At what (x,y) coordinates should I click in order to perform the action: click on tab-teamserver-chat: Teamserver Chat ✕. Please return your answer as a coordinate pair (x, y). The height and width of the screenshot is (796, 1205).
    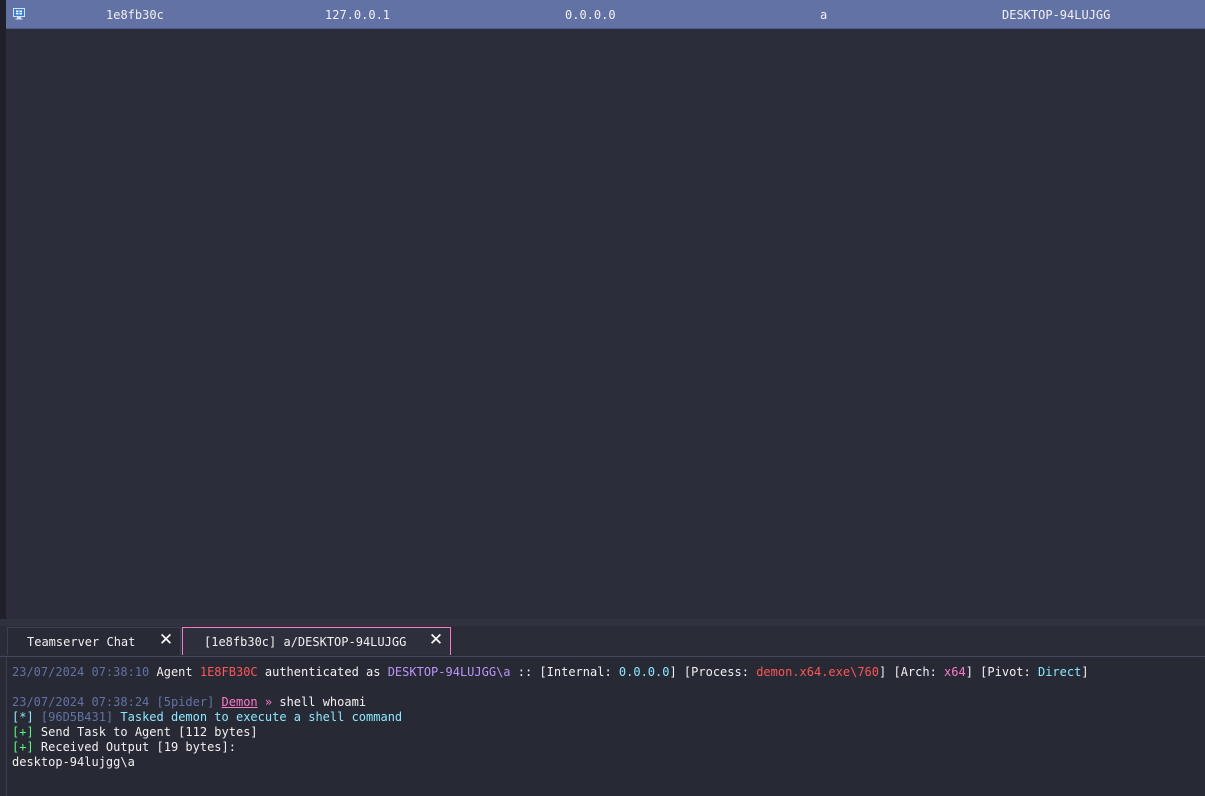
    Looking at the image, I should click on (94, 641).